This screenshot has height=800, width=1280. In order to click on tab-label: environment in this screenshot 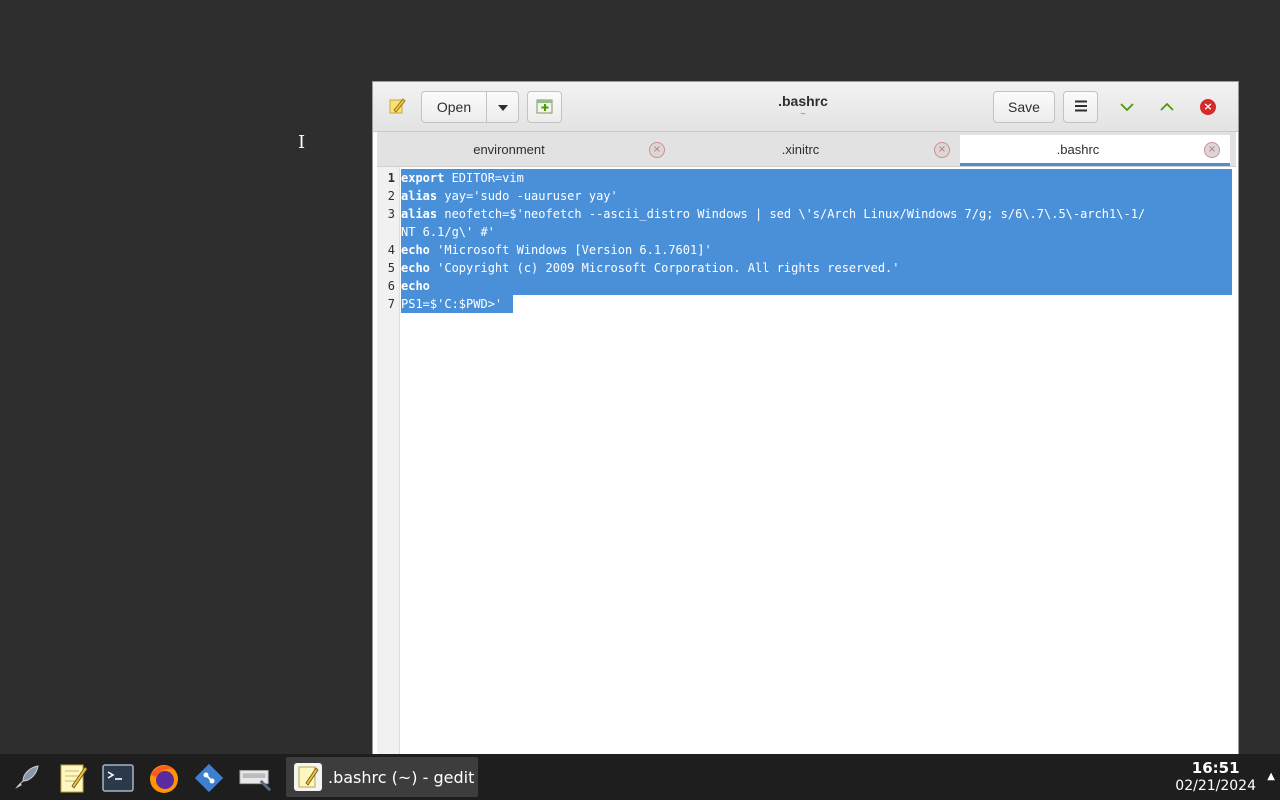, I will do `click(509, 149)`.